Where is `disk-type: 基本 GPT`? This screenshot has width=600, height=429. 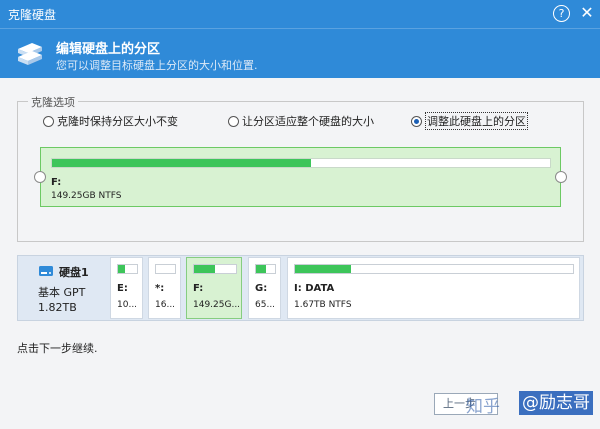
disk-type: 基本 GPT is located at coordinates (62, 292).